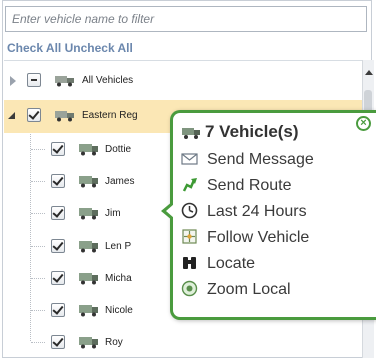  Describe the element at coordinates (249, 185) in the screenshot. I see `menu-item-label: Send Route` at that location.